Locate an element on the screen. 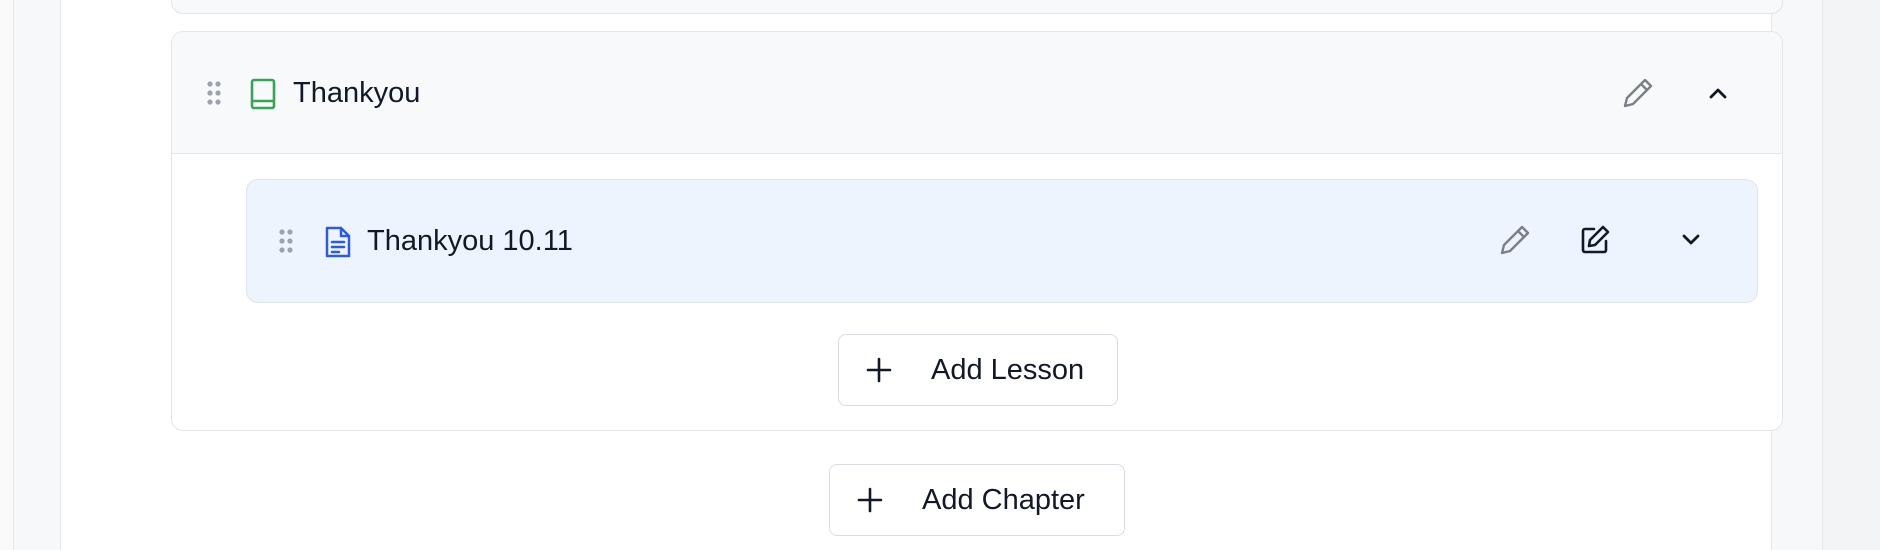 This screenshot has height=550, width=1880. chevron-down-icon is located at coordinates (1691, 239).